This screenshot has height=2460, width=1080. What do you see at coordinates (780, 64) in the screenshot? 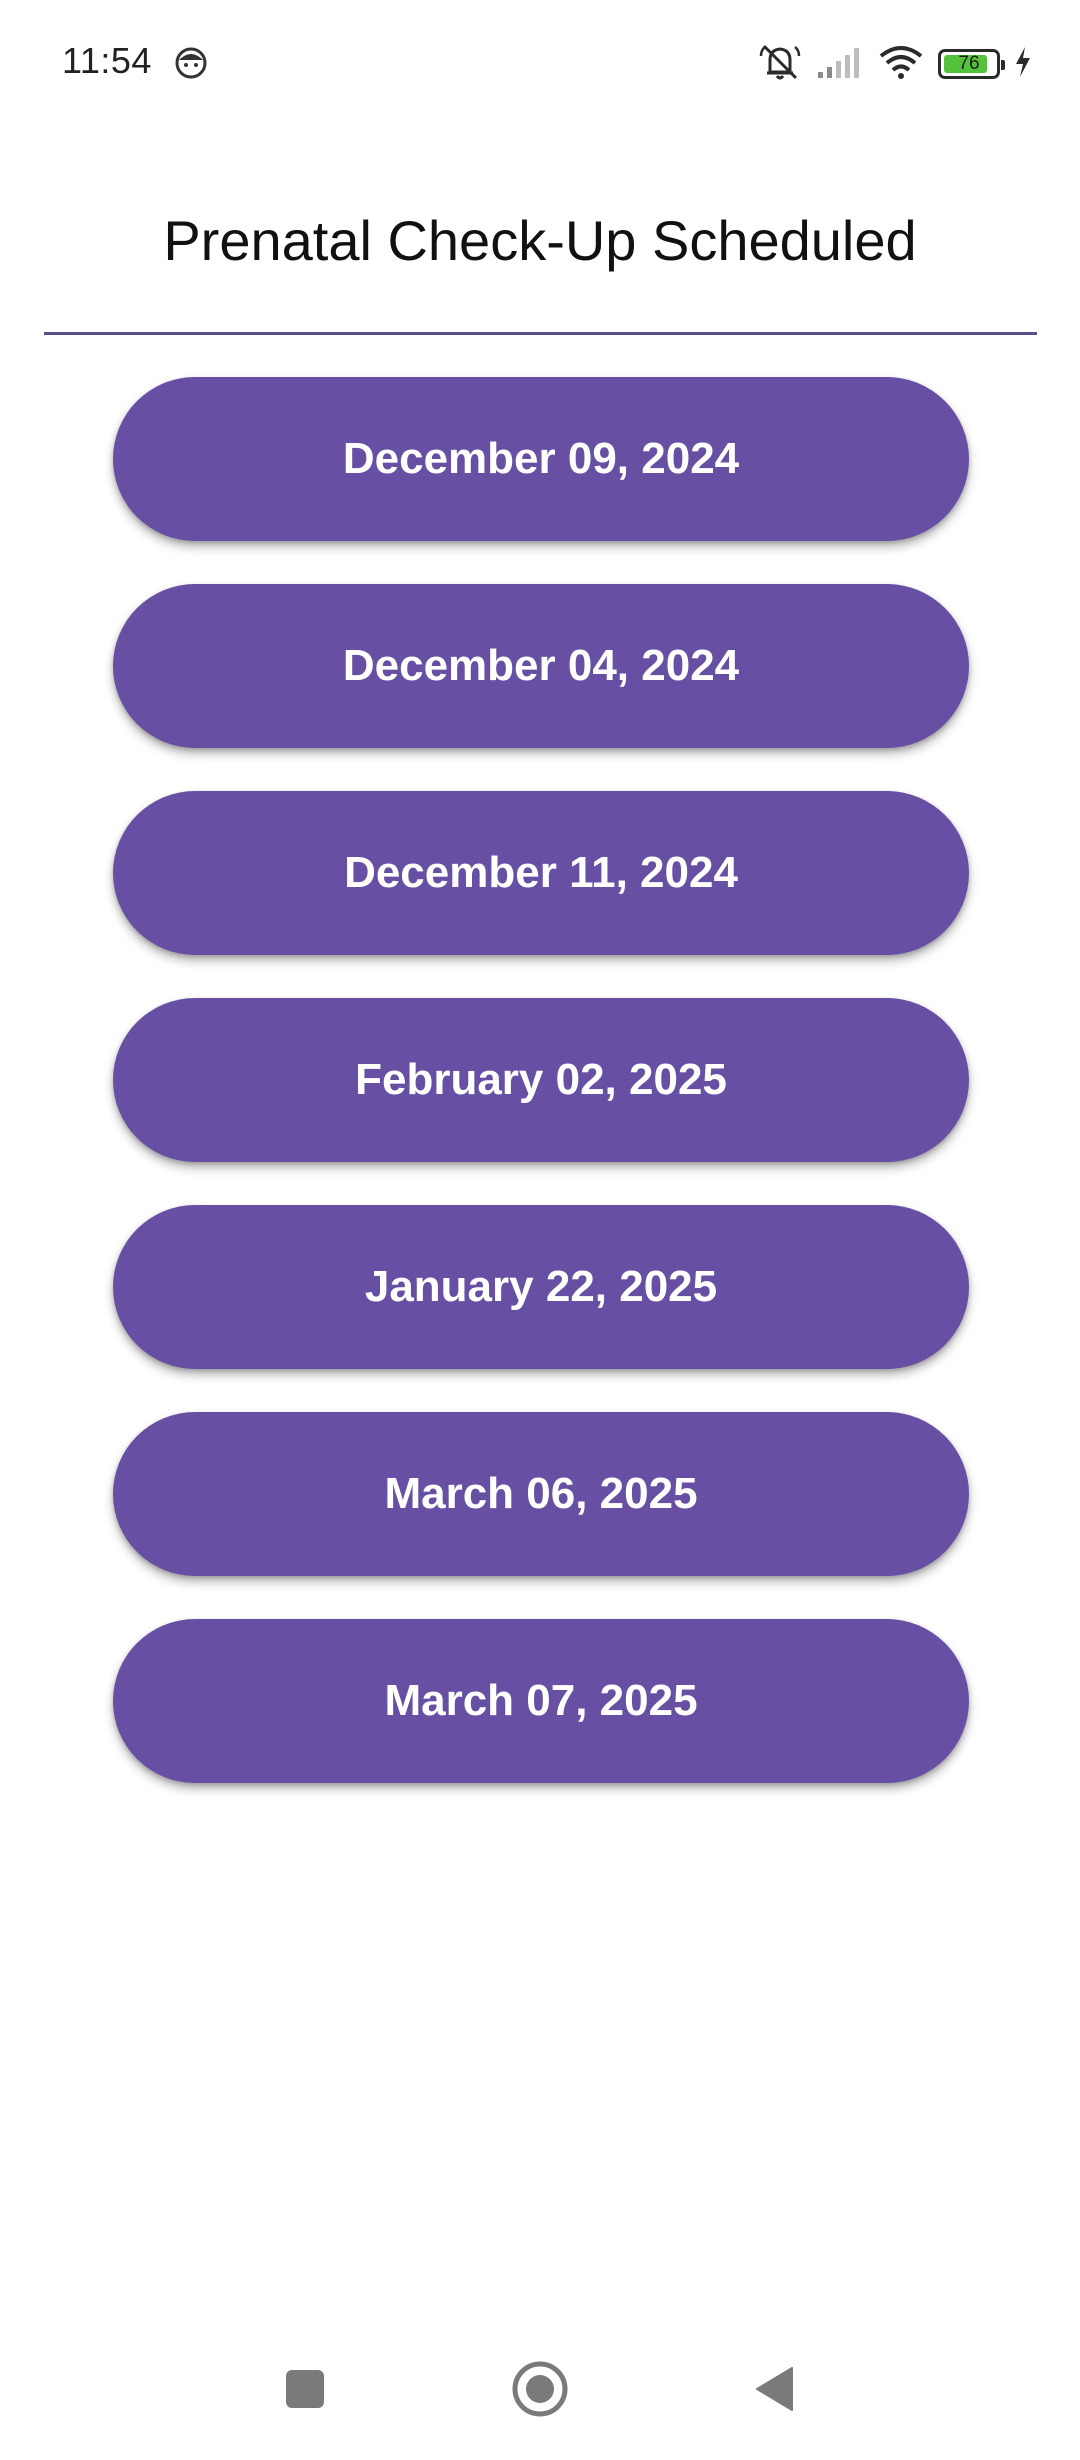
I see `mute-icon` at bounding box center [780, 64].